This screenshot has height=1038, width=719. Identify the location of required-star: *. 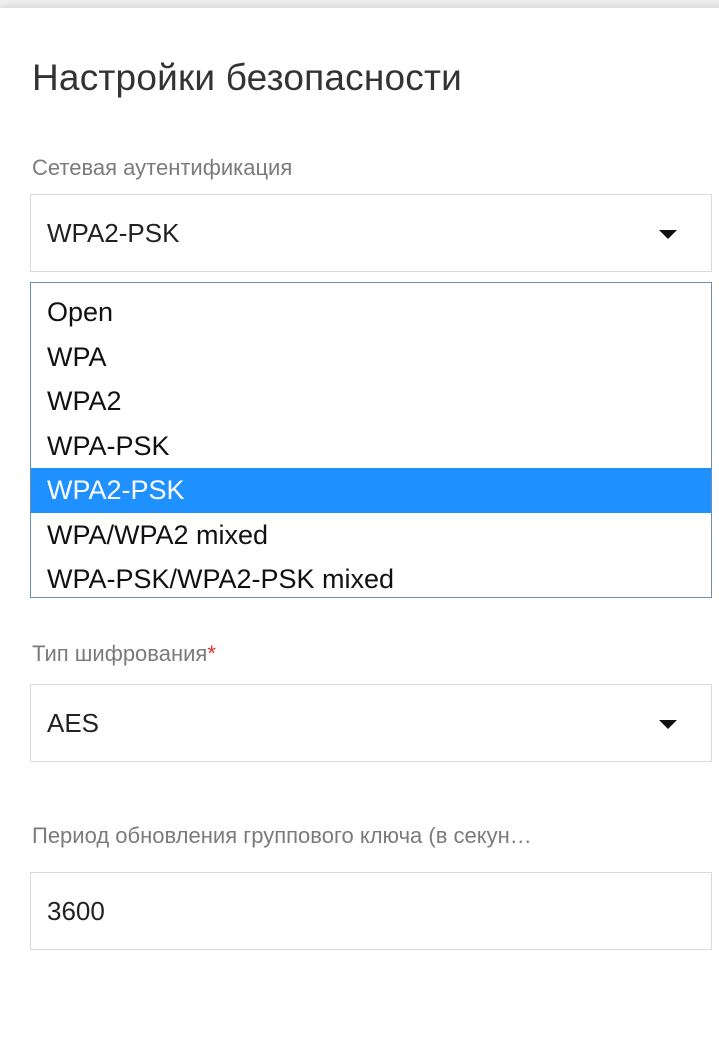
(211, 653).